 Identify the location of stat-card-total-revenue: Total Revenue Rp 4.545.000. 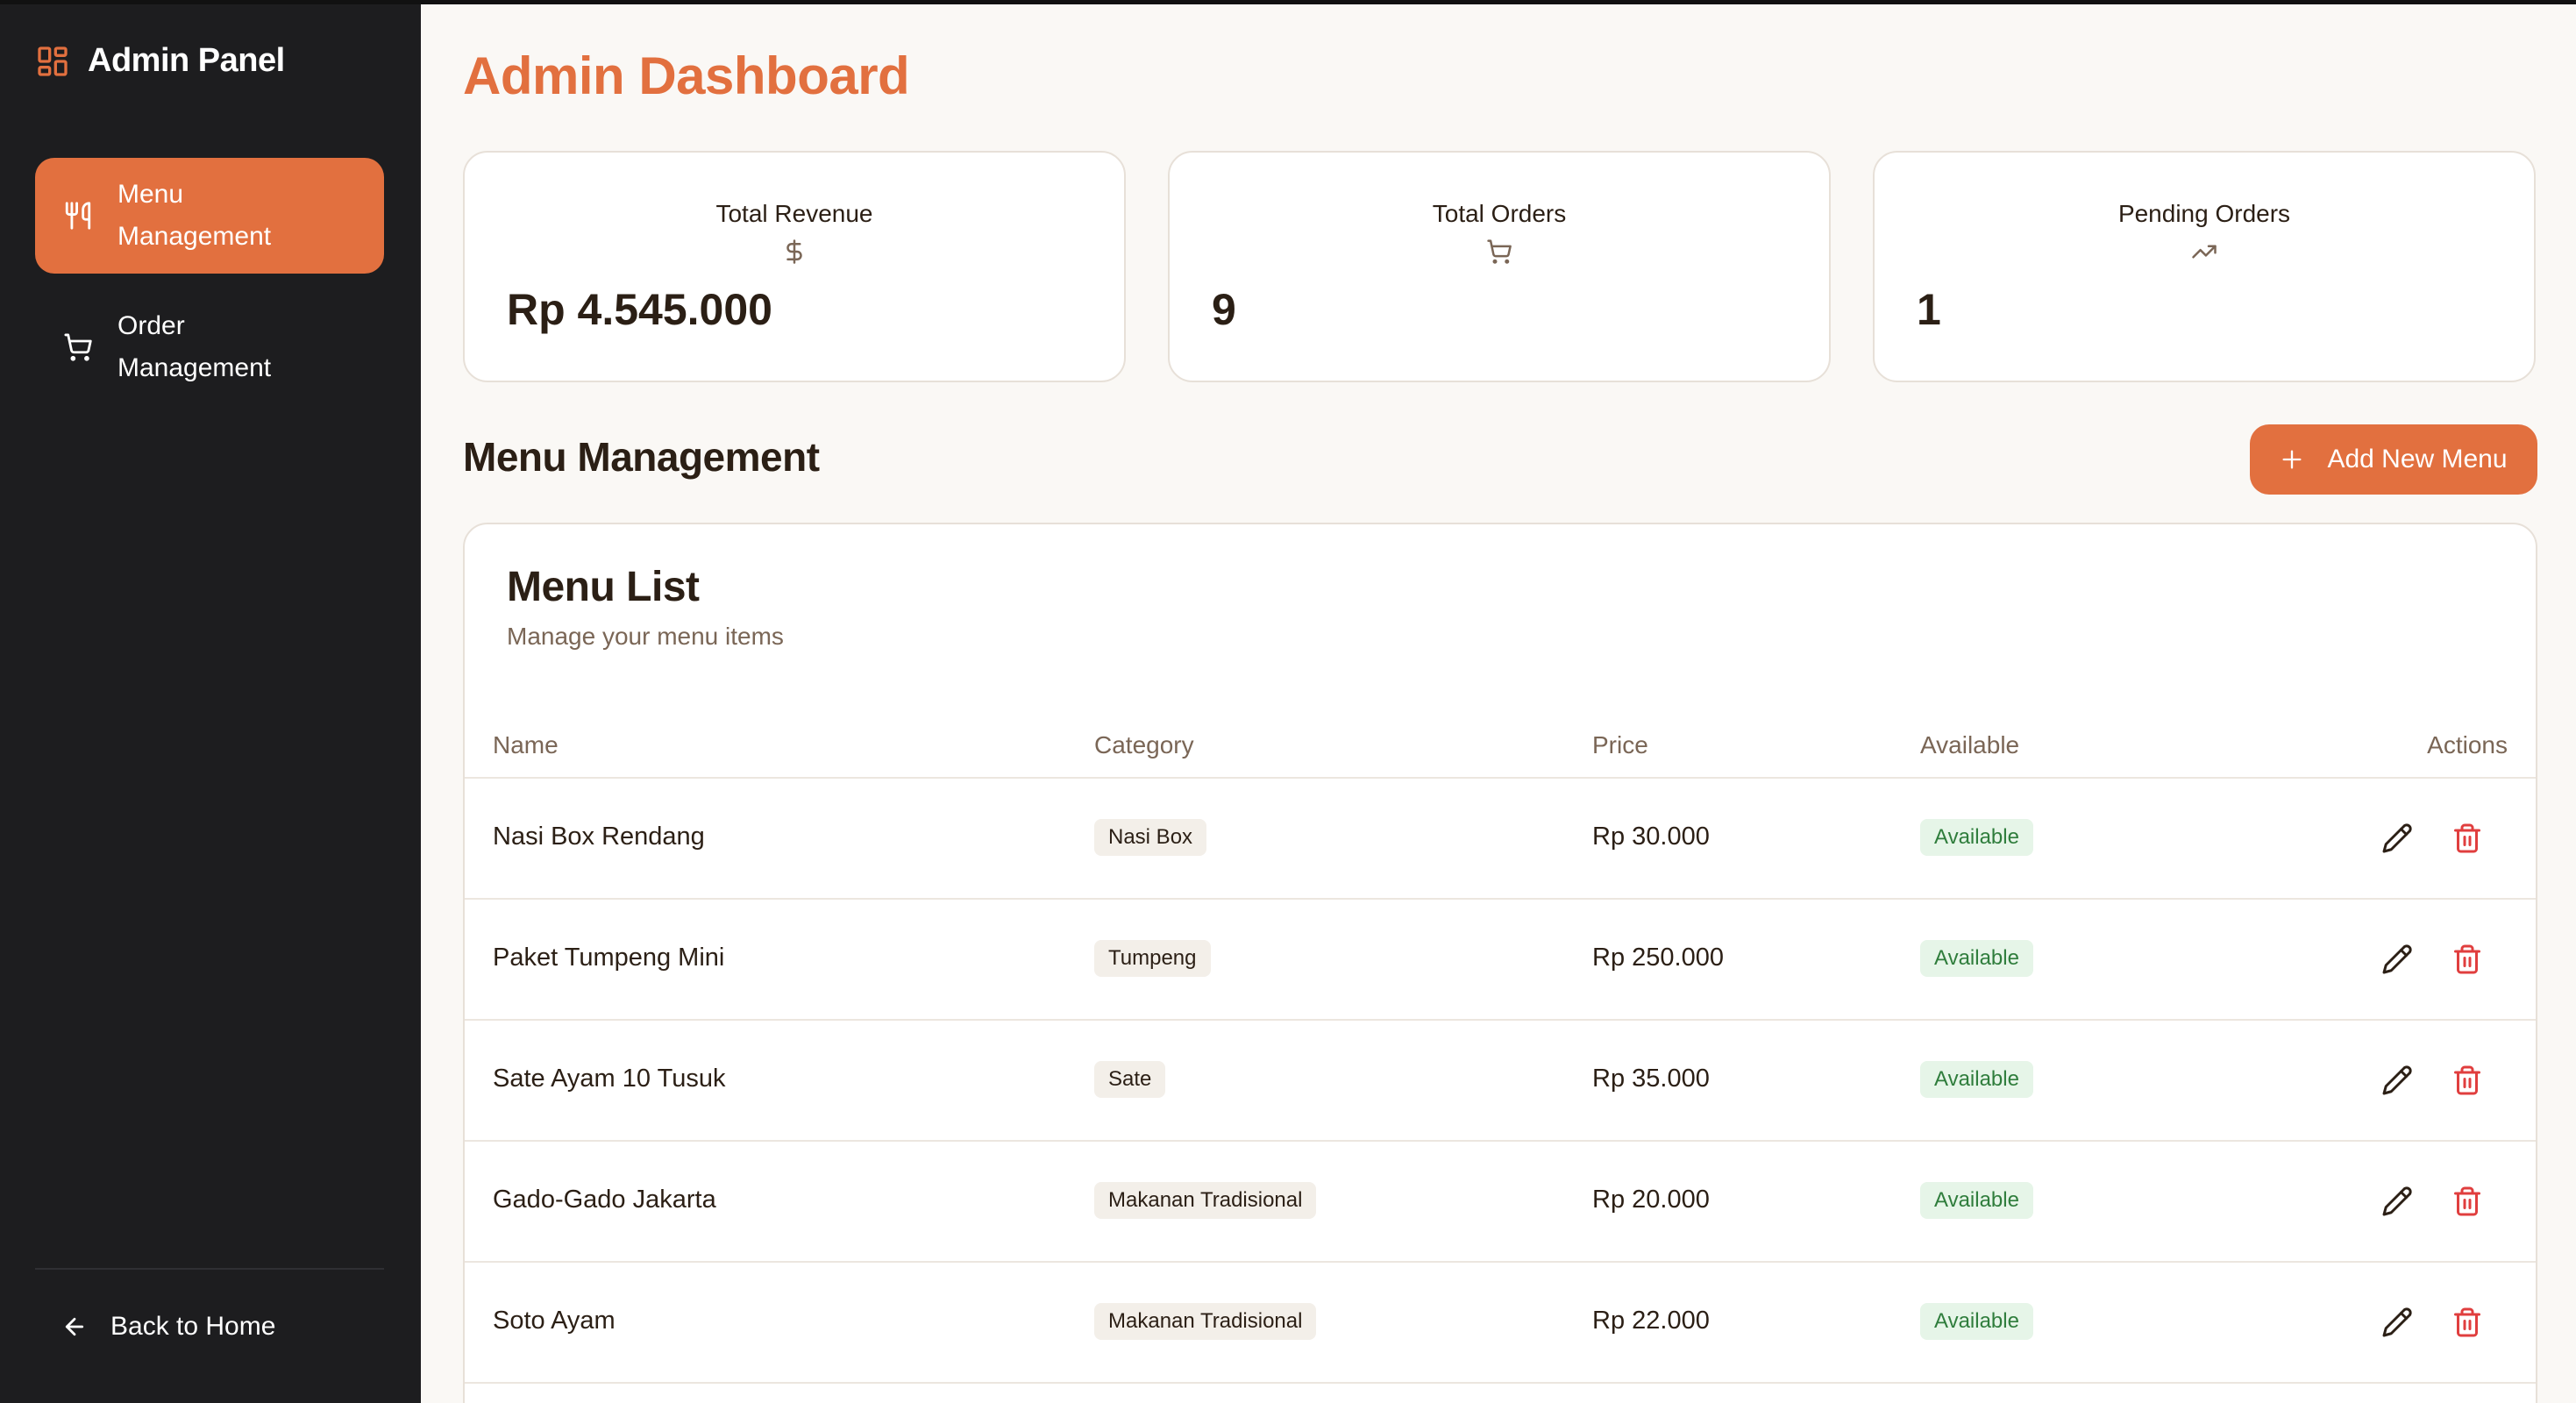
(794, 266).